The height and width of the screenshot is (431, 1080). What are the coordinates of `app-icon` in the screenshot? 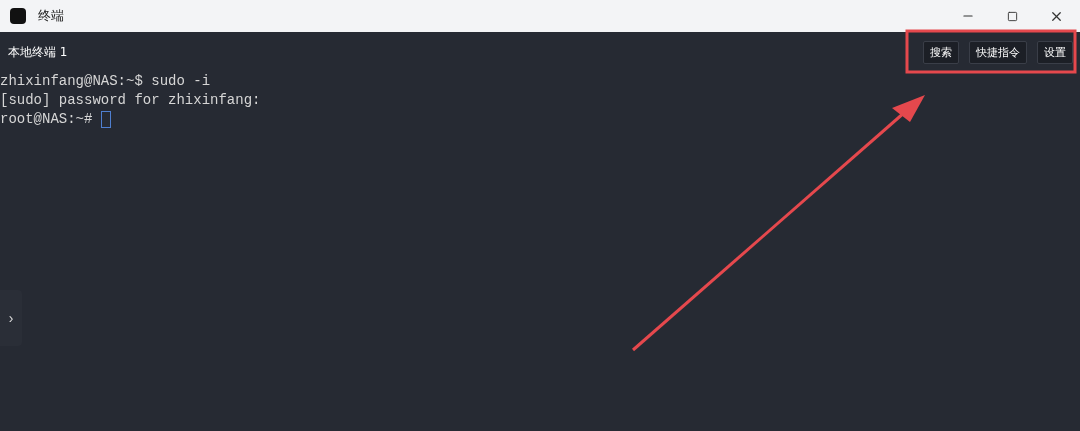 It's located at (18, 16).